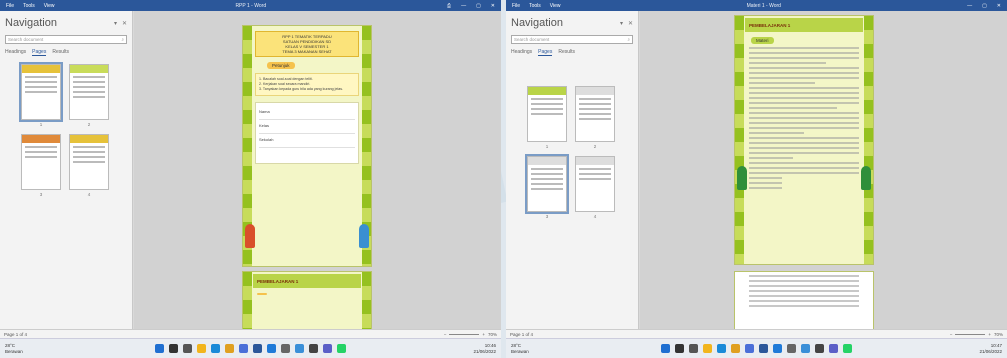  Describe the element at coordinates (756, 333) in the screenshot. I see `status-bar: Page 1 of 4 − +70%` at that location.